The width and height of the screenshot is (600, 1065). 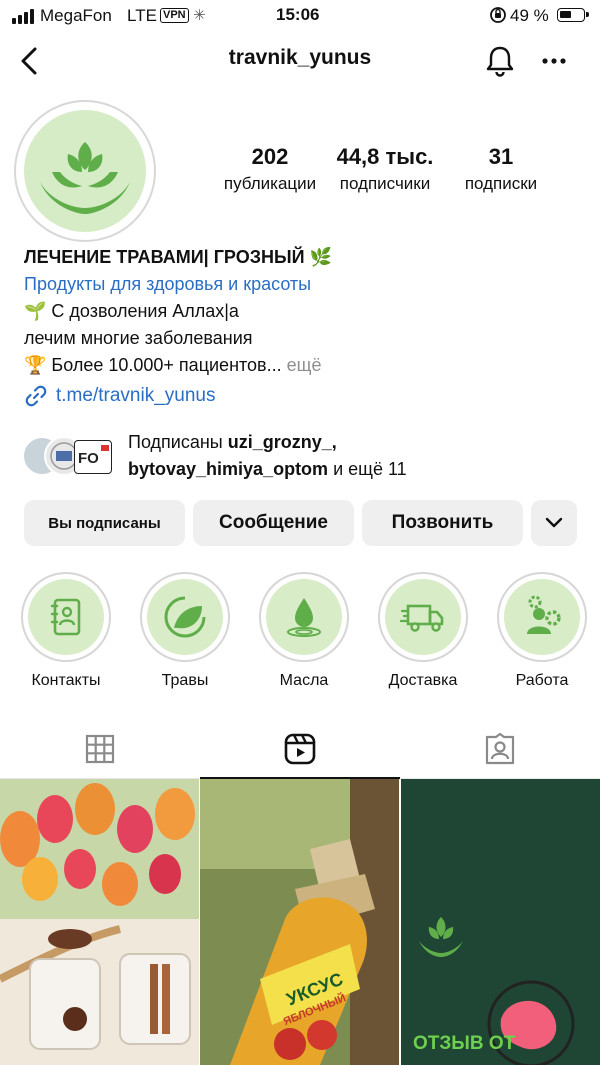 I want to click on more-options-button, so click(x=555, y=61).